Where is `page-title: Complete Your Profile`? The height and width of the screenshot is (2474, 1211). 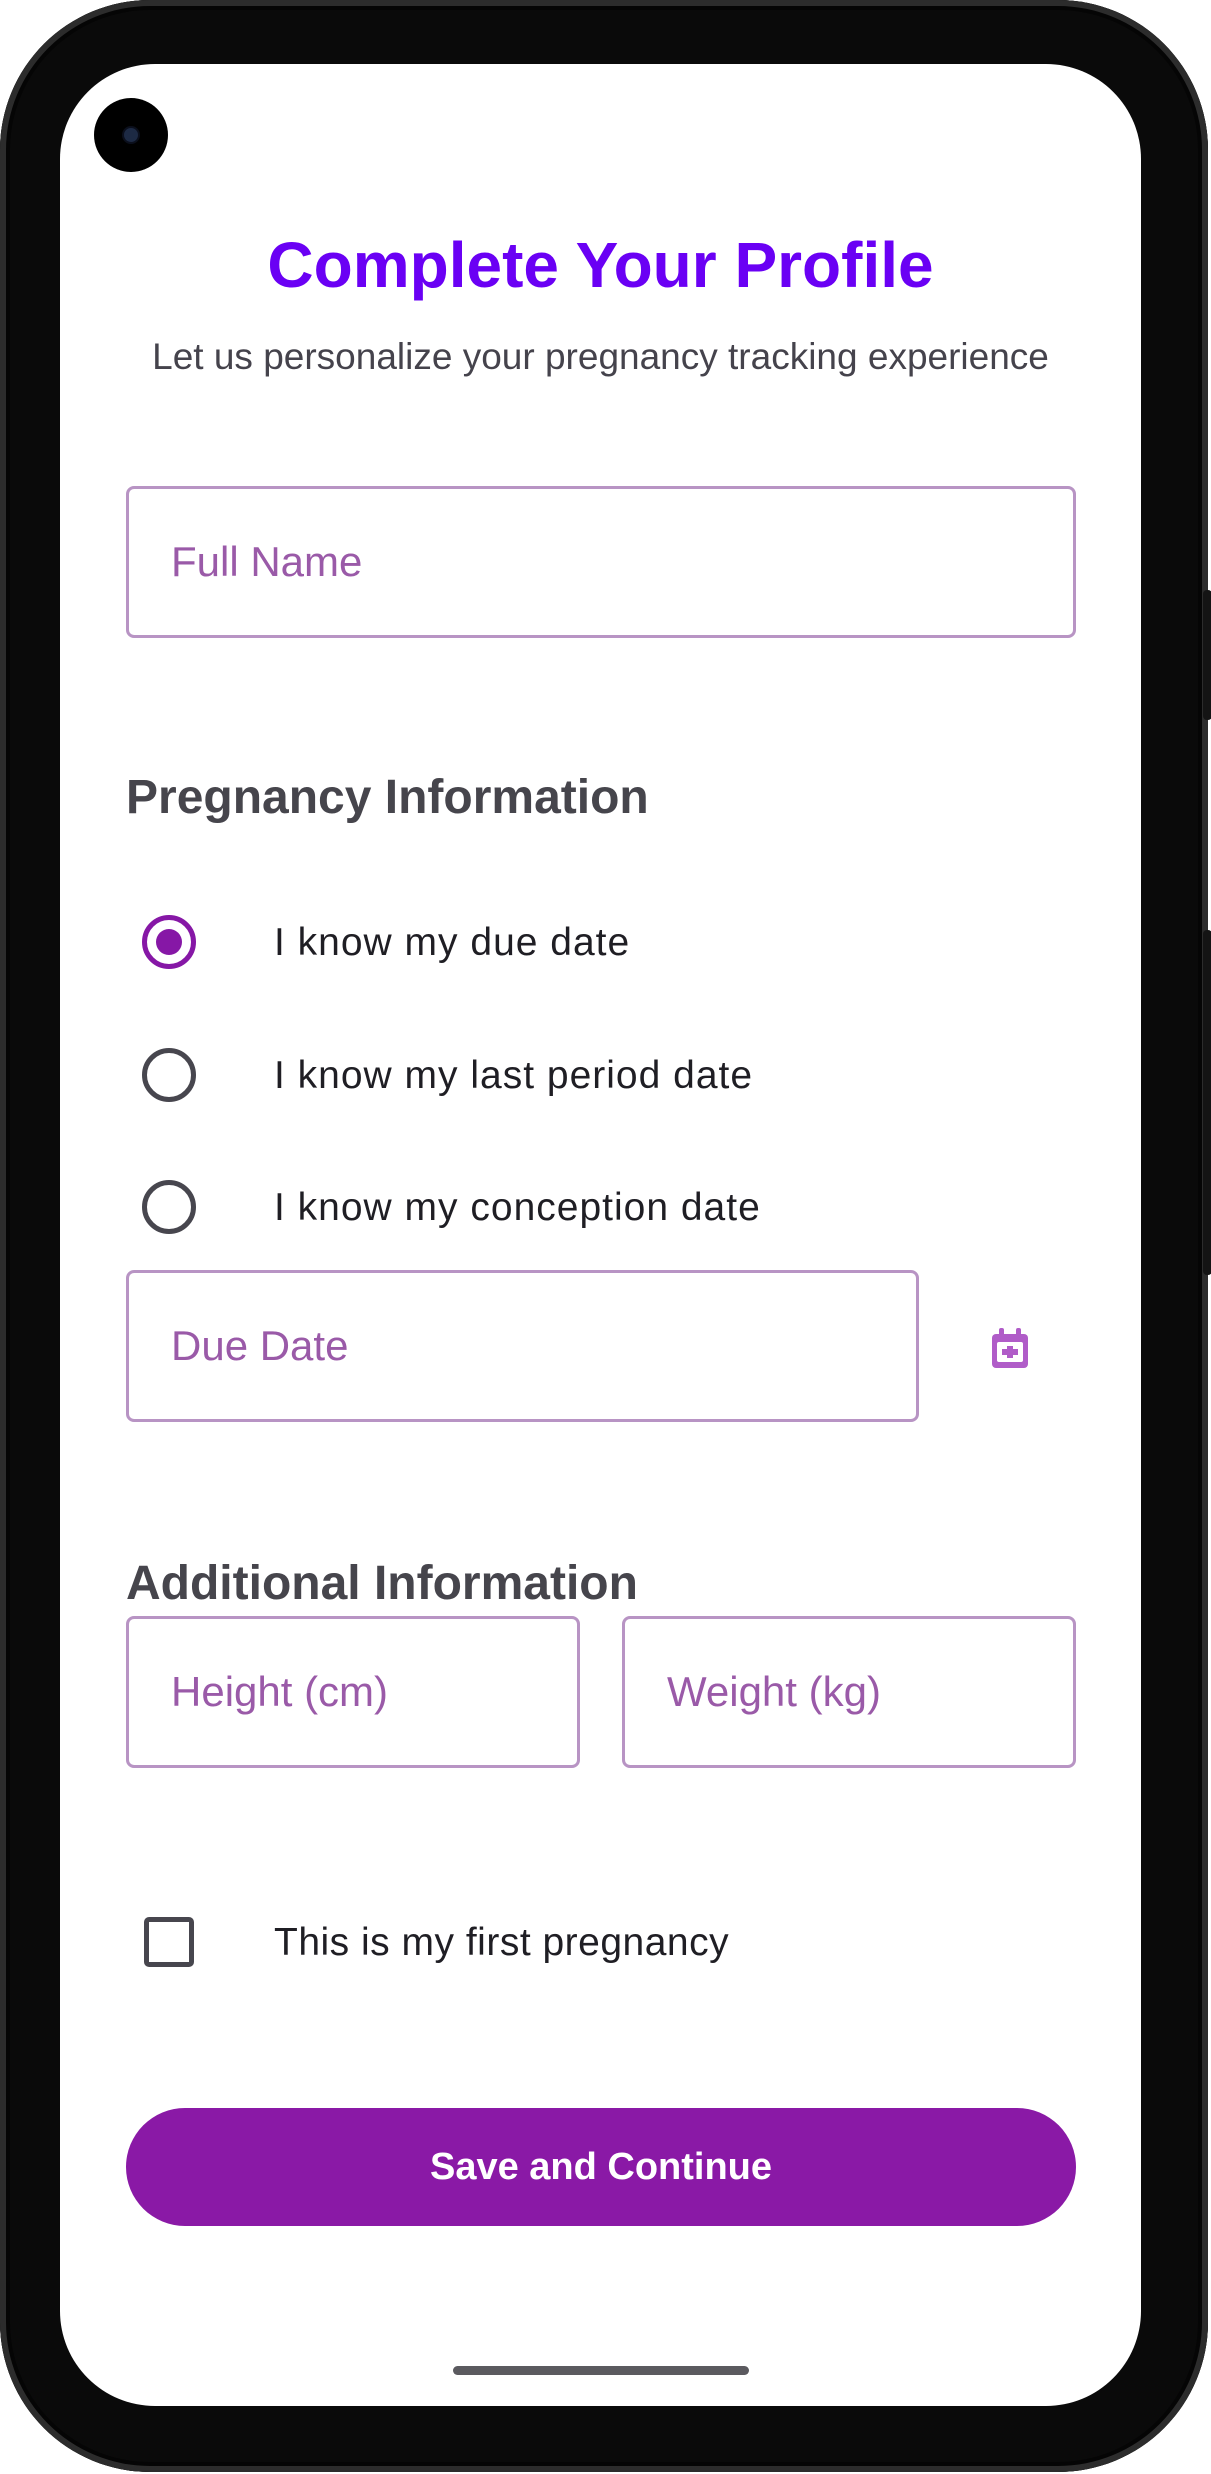 page-title: Complete Your Profile is located at coordinates (600, 265).